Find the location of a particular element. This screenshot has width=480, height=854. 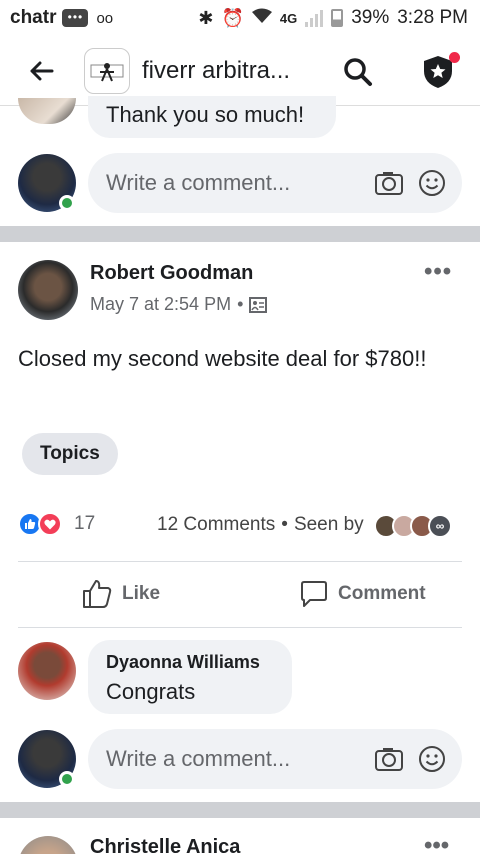

group-logo-icon is located at coordinates (107, 71).